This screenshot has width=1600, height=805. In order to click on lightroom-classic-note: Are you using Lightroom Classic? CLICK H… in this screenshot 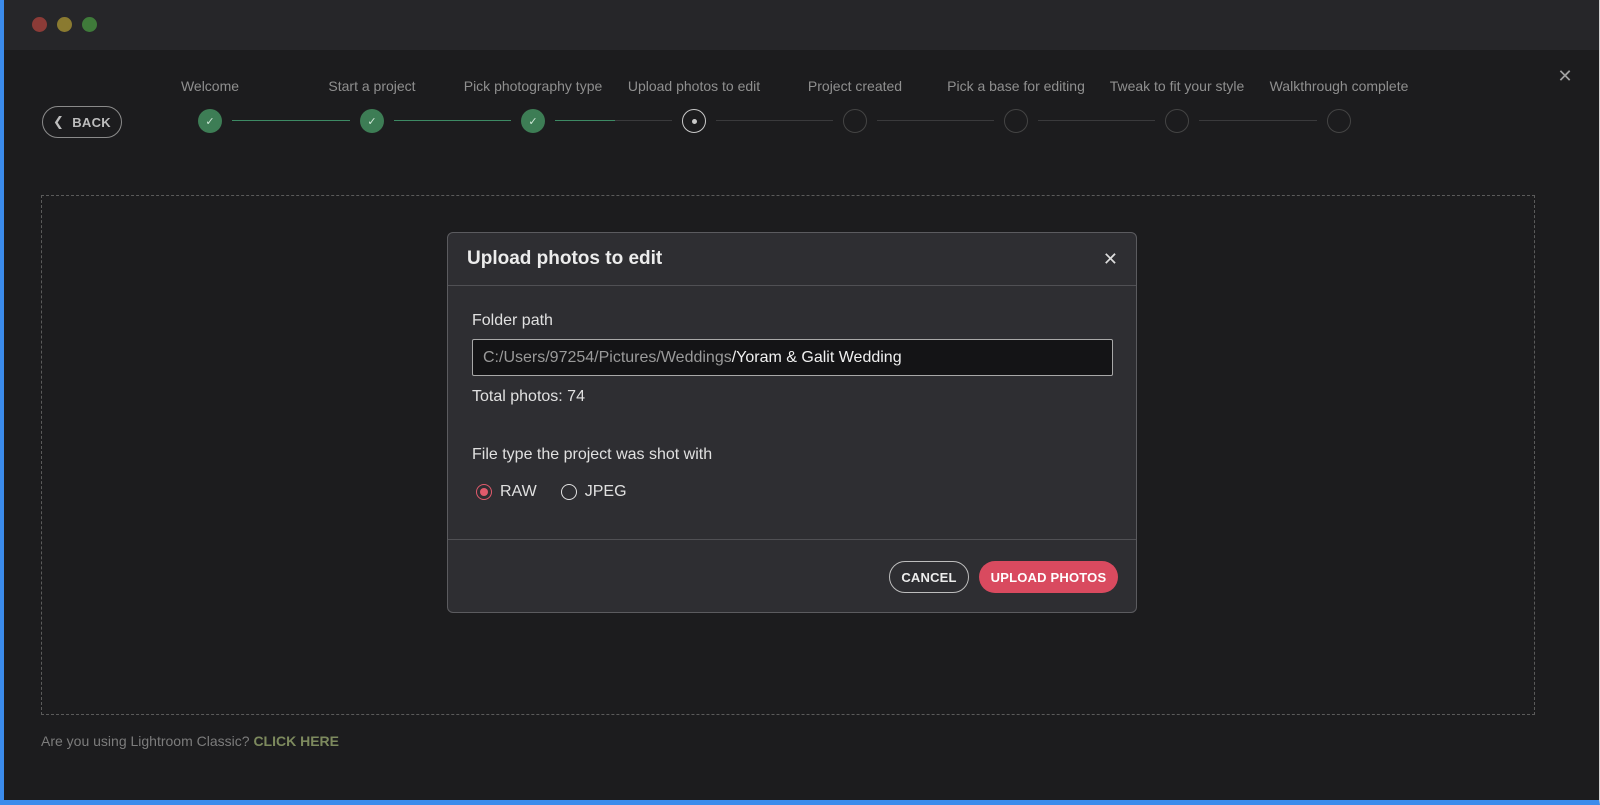, I will do `click(190, 741)`.